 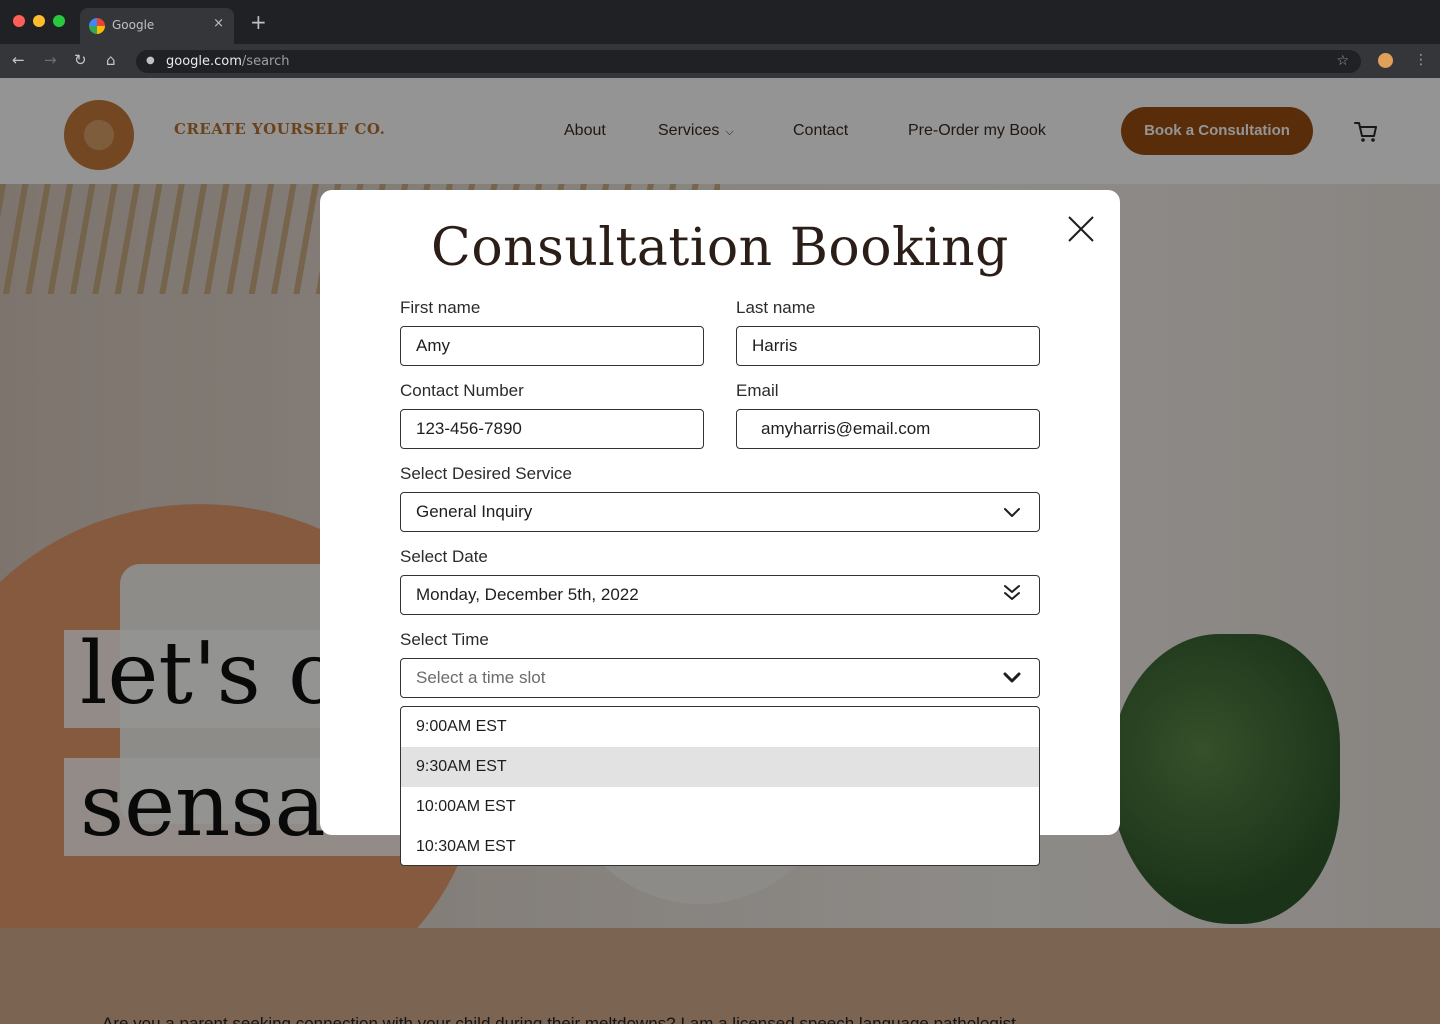 I want to click on new-tab-button: +, so click(x=258, y=22).